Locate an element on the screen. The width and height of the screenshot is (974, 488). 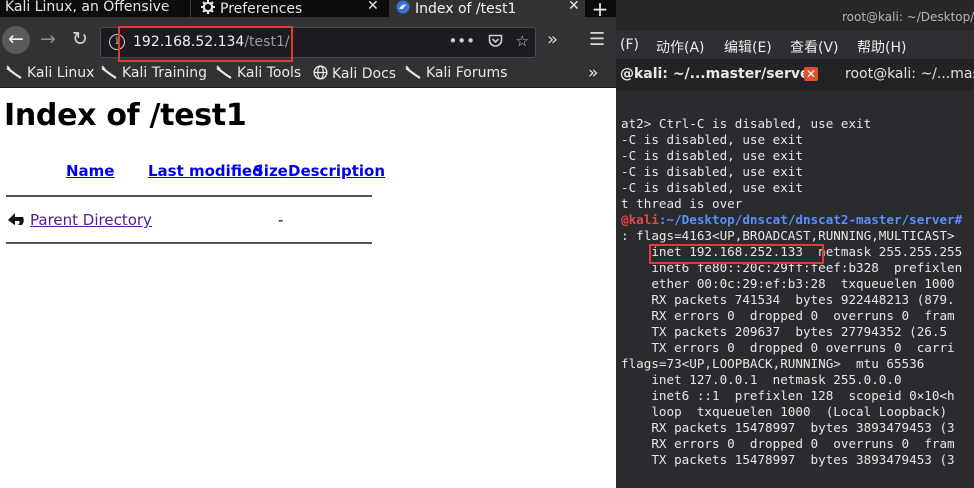
forward-button: → is located at coordinates (48, 40).